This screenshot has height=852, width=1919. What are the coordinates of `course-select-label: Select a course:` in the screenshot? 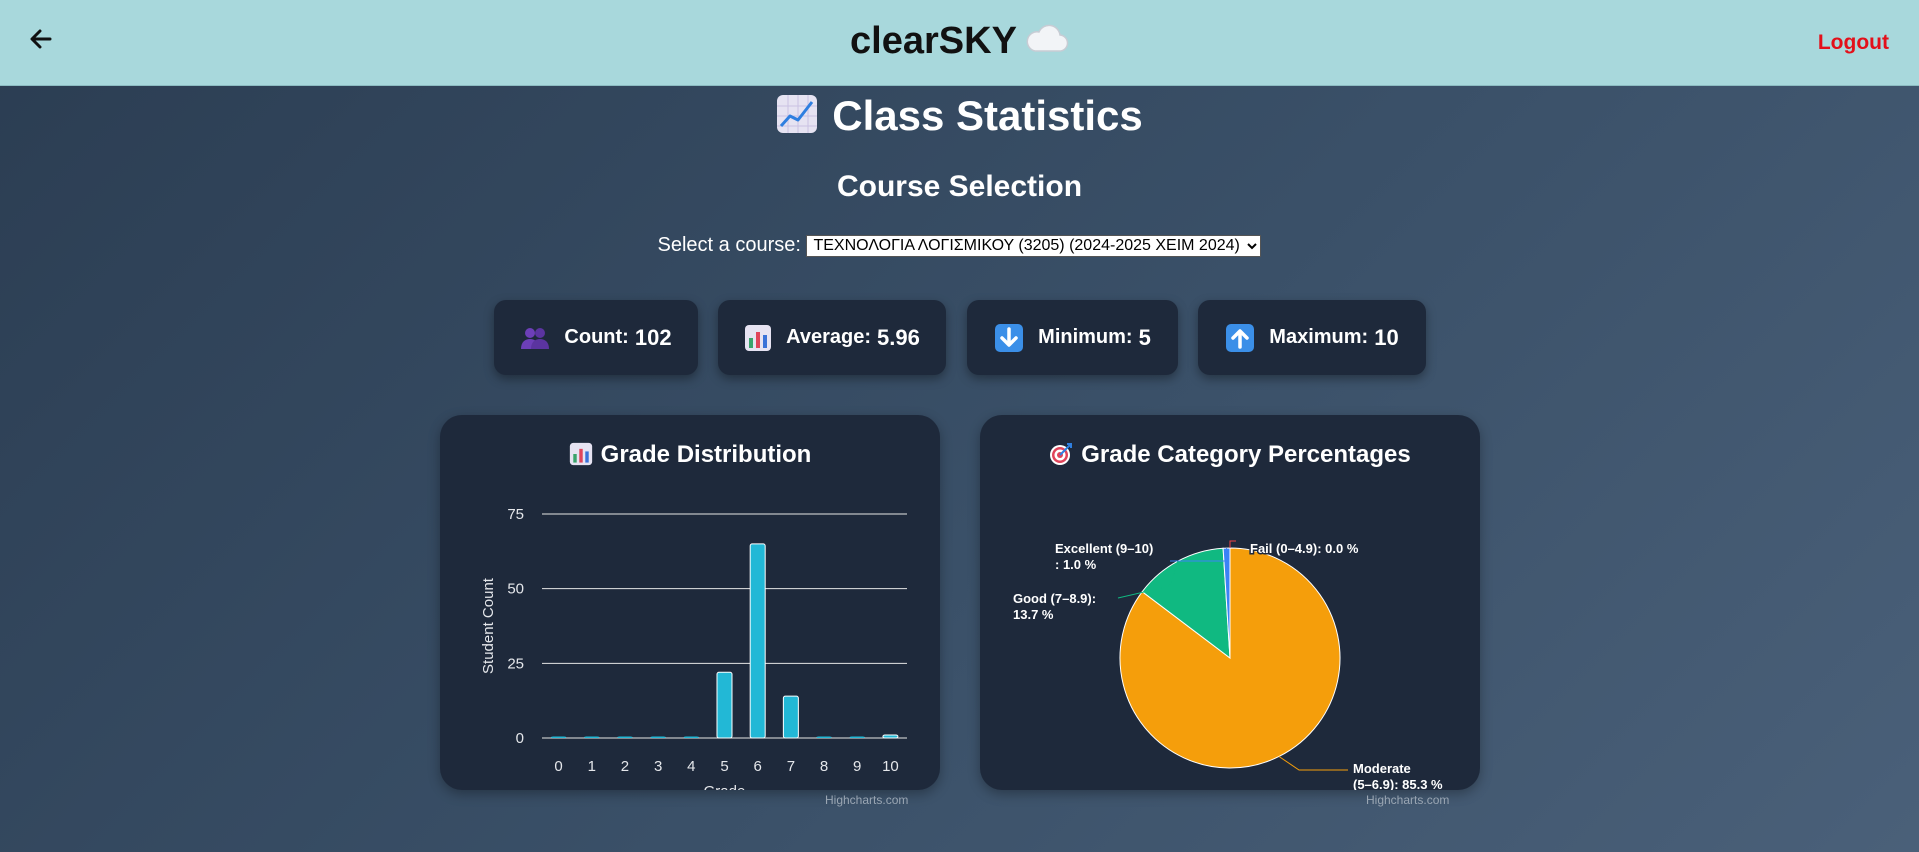 It's located at (729, 245).